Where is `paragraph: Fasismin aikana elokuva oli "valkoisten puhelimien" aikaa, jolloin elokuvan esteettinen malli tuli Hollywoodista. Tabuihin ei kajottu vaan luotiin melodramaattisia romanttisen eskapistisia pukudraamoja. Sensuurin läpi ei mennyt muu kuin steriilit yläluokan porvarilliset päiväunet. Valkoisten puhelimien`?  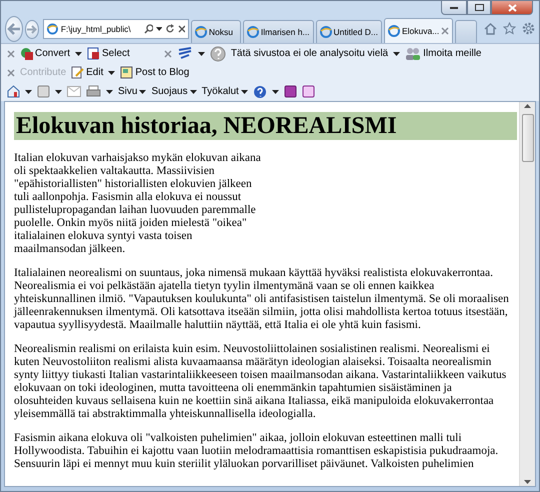 paragraph: Fasismin aikana elokuva oli "valkoisten puhelimien" aikaa, jolloin elokuvan esteettinen malli tuli Hollywoodista. Tabuihin ei kajottu vaan luotiin melodramaattisia romanttisen eskapistisia pukudraamoja. Sensuurin läpi ei mennyt muu kuin steriilit yläluokan porvarilliset päiväunet. Valkoisten puhelimien is located at coordinates (257, 451).